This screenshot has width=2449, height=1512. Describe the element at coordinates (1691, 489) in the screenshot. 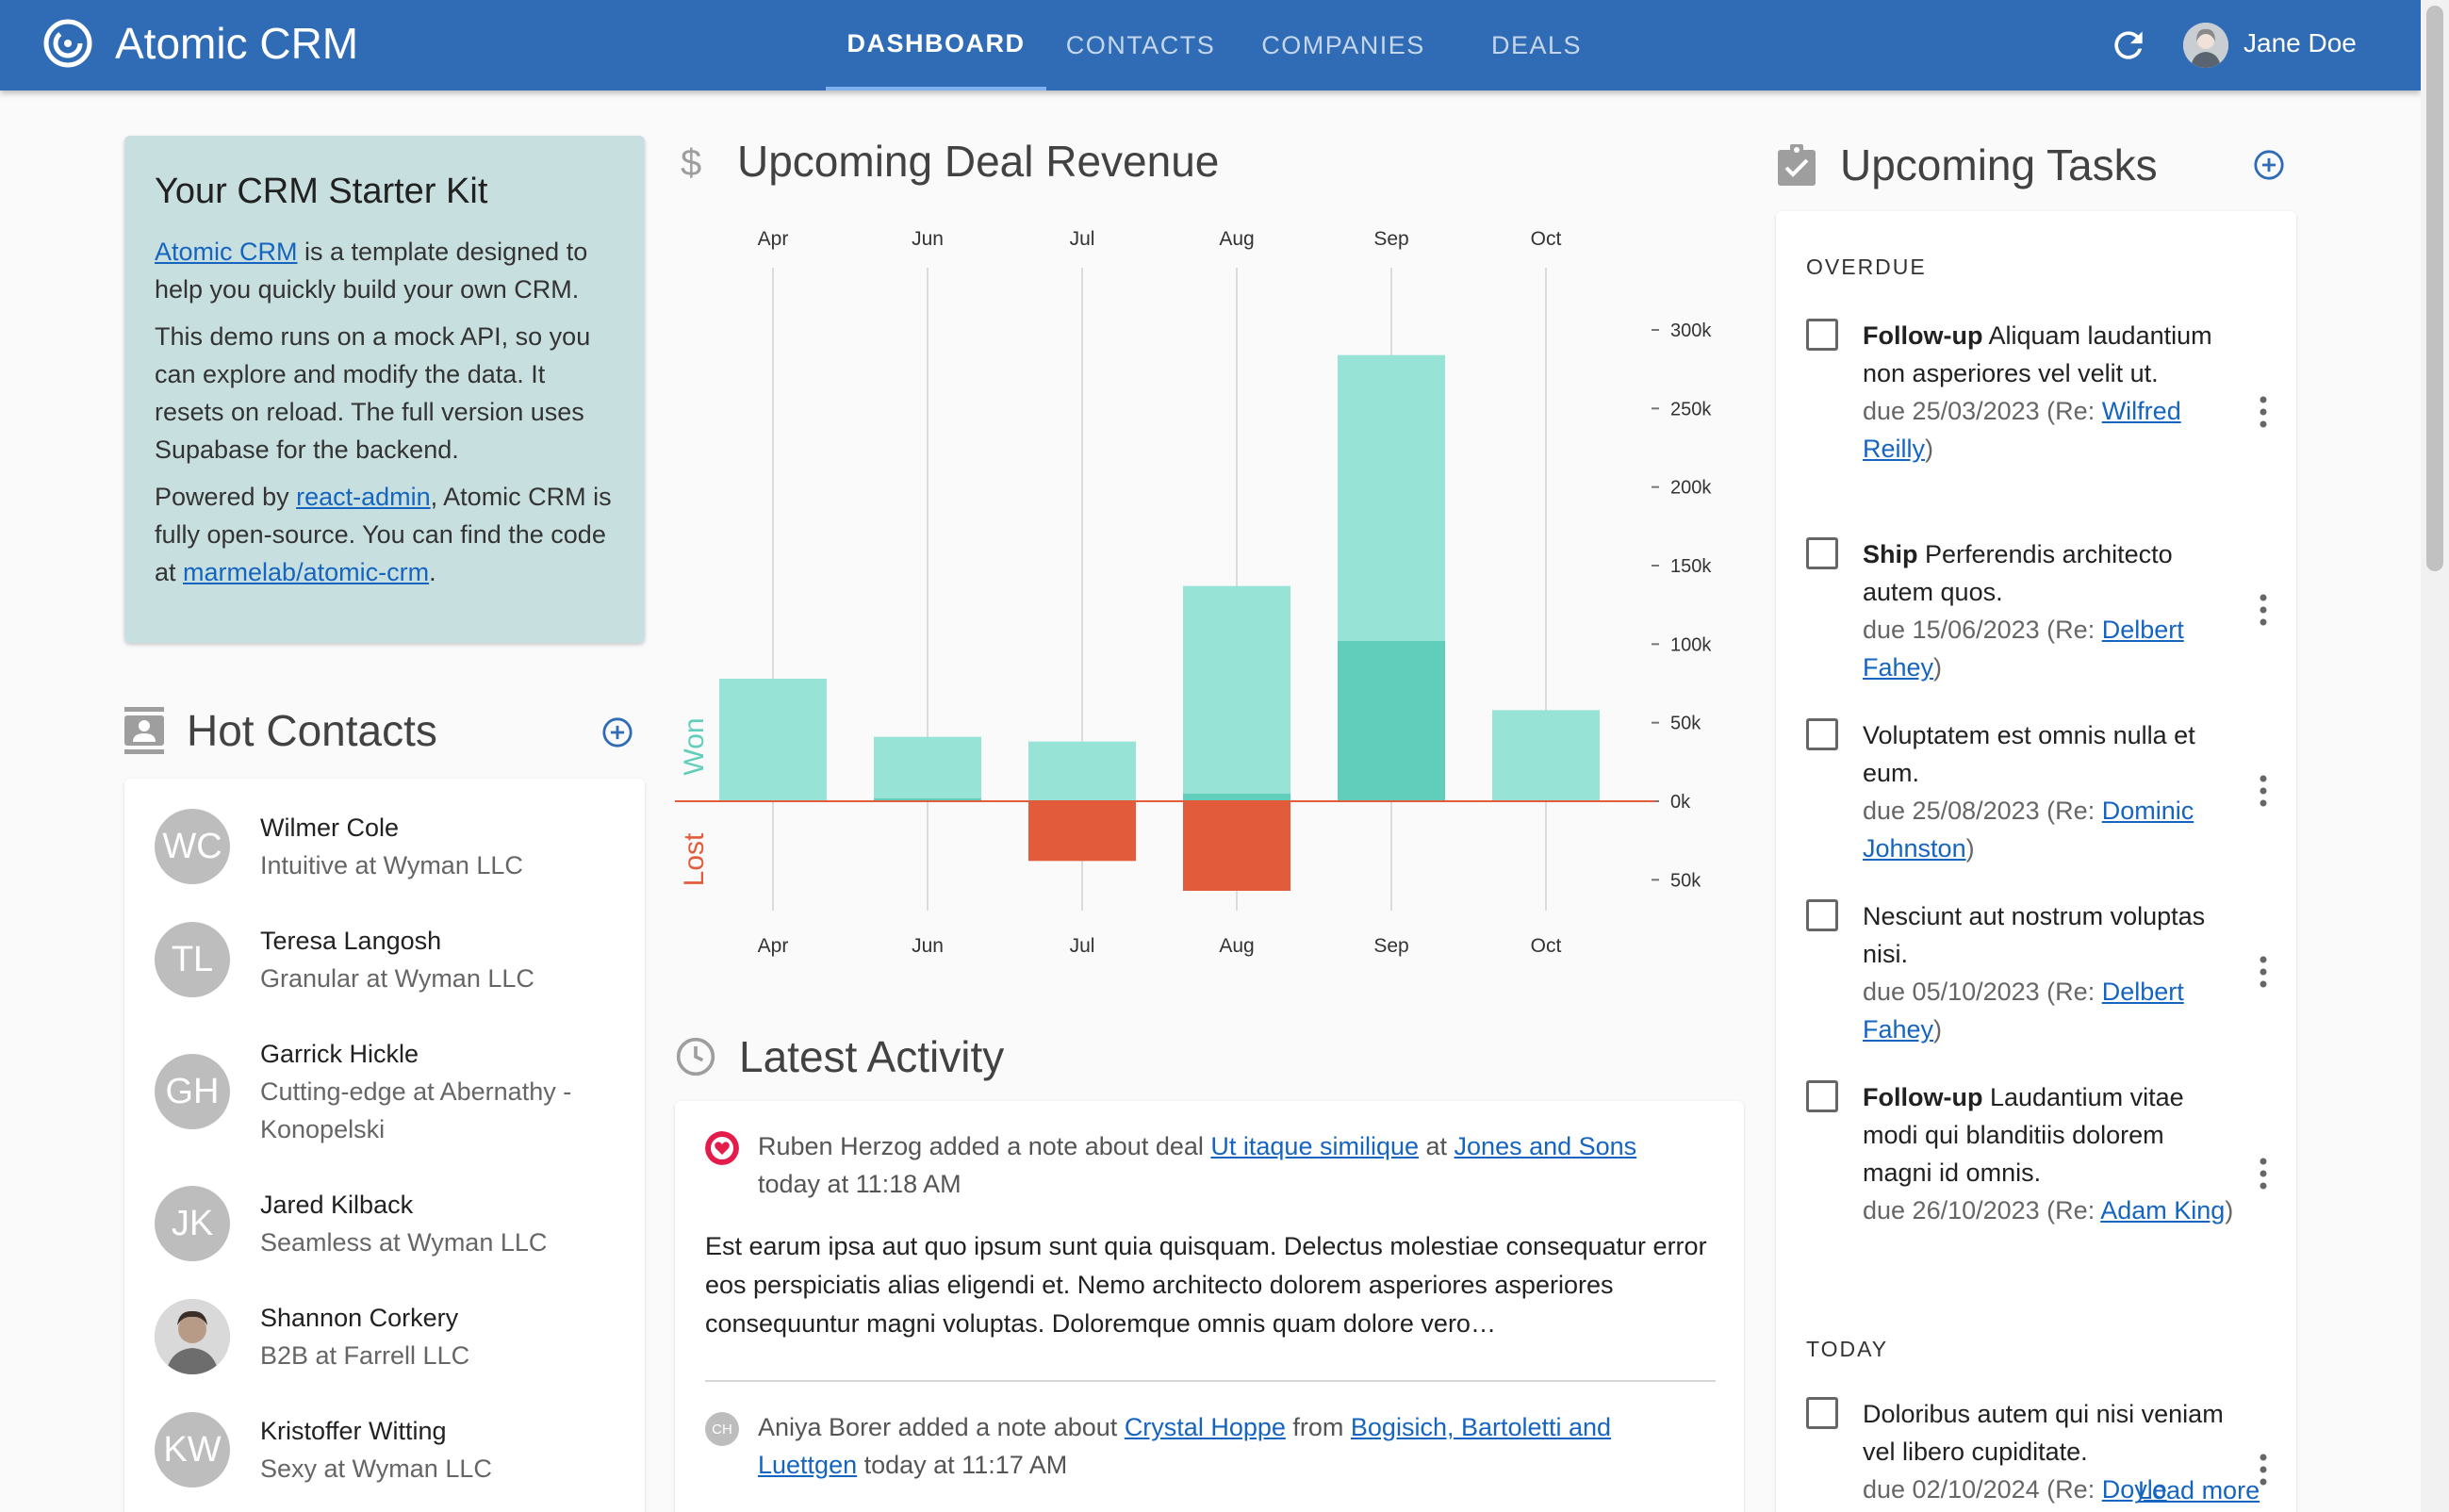

I see `y-tick-label: 200k` at that location.